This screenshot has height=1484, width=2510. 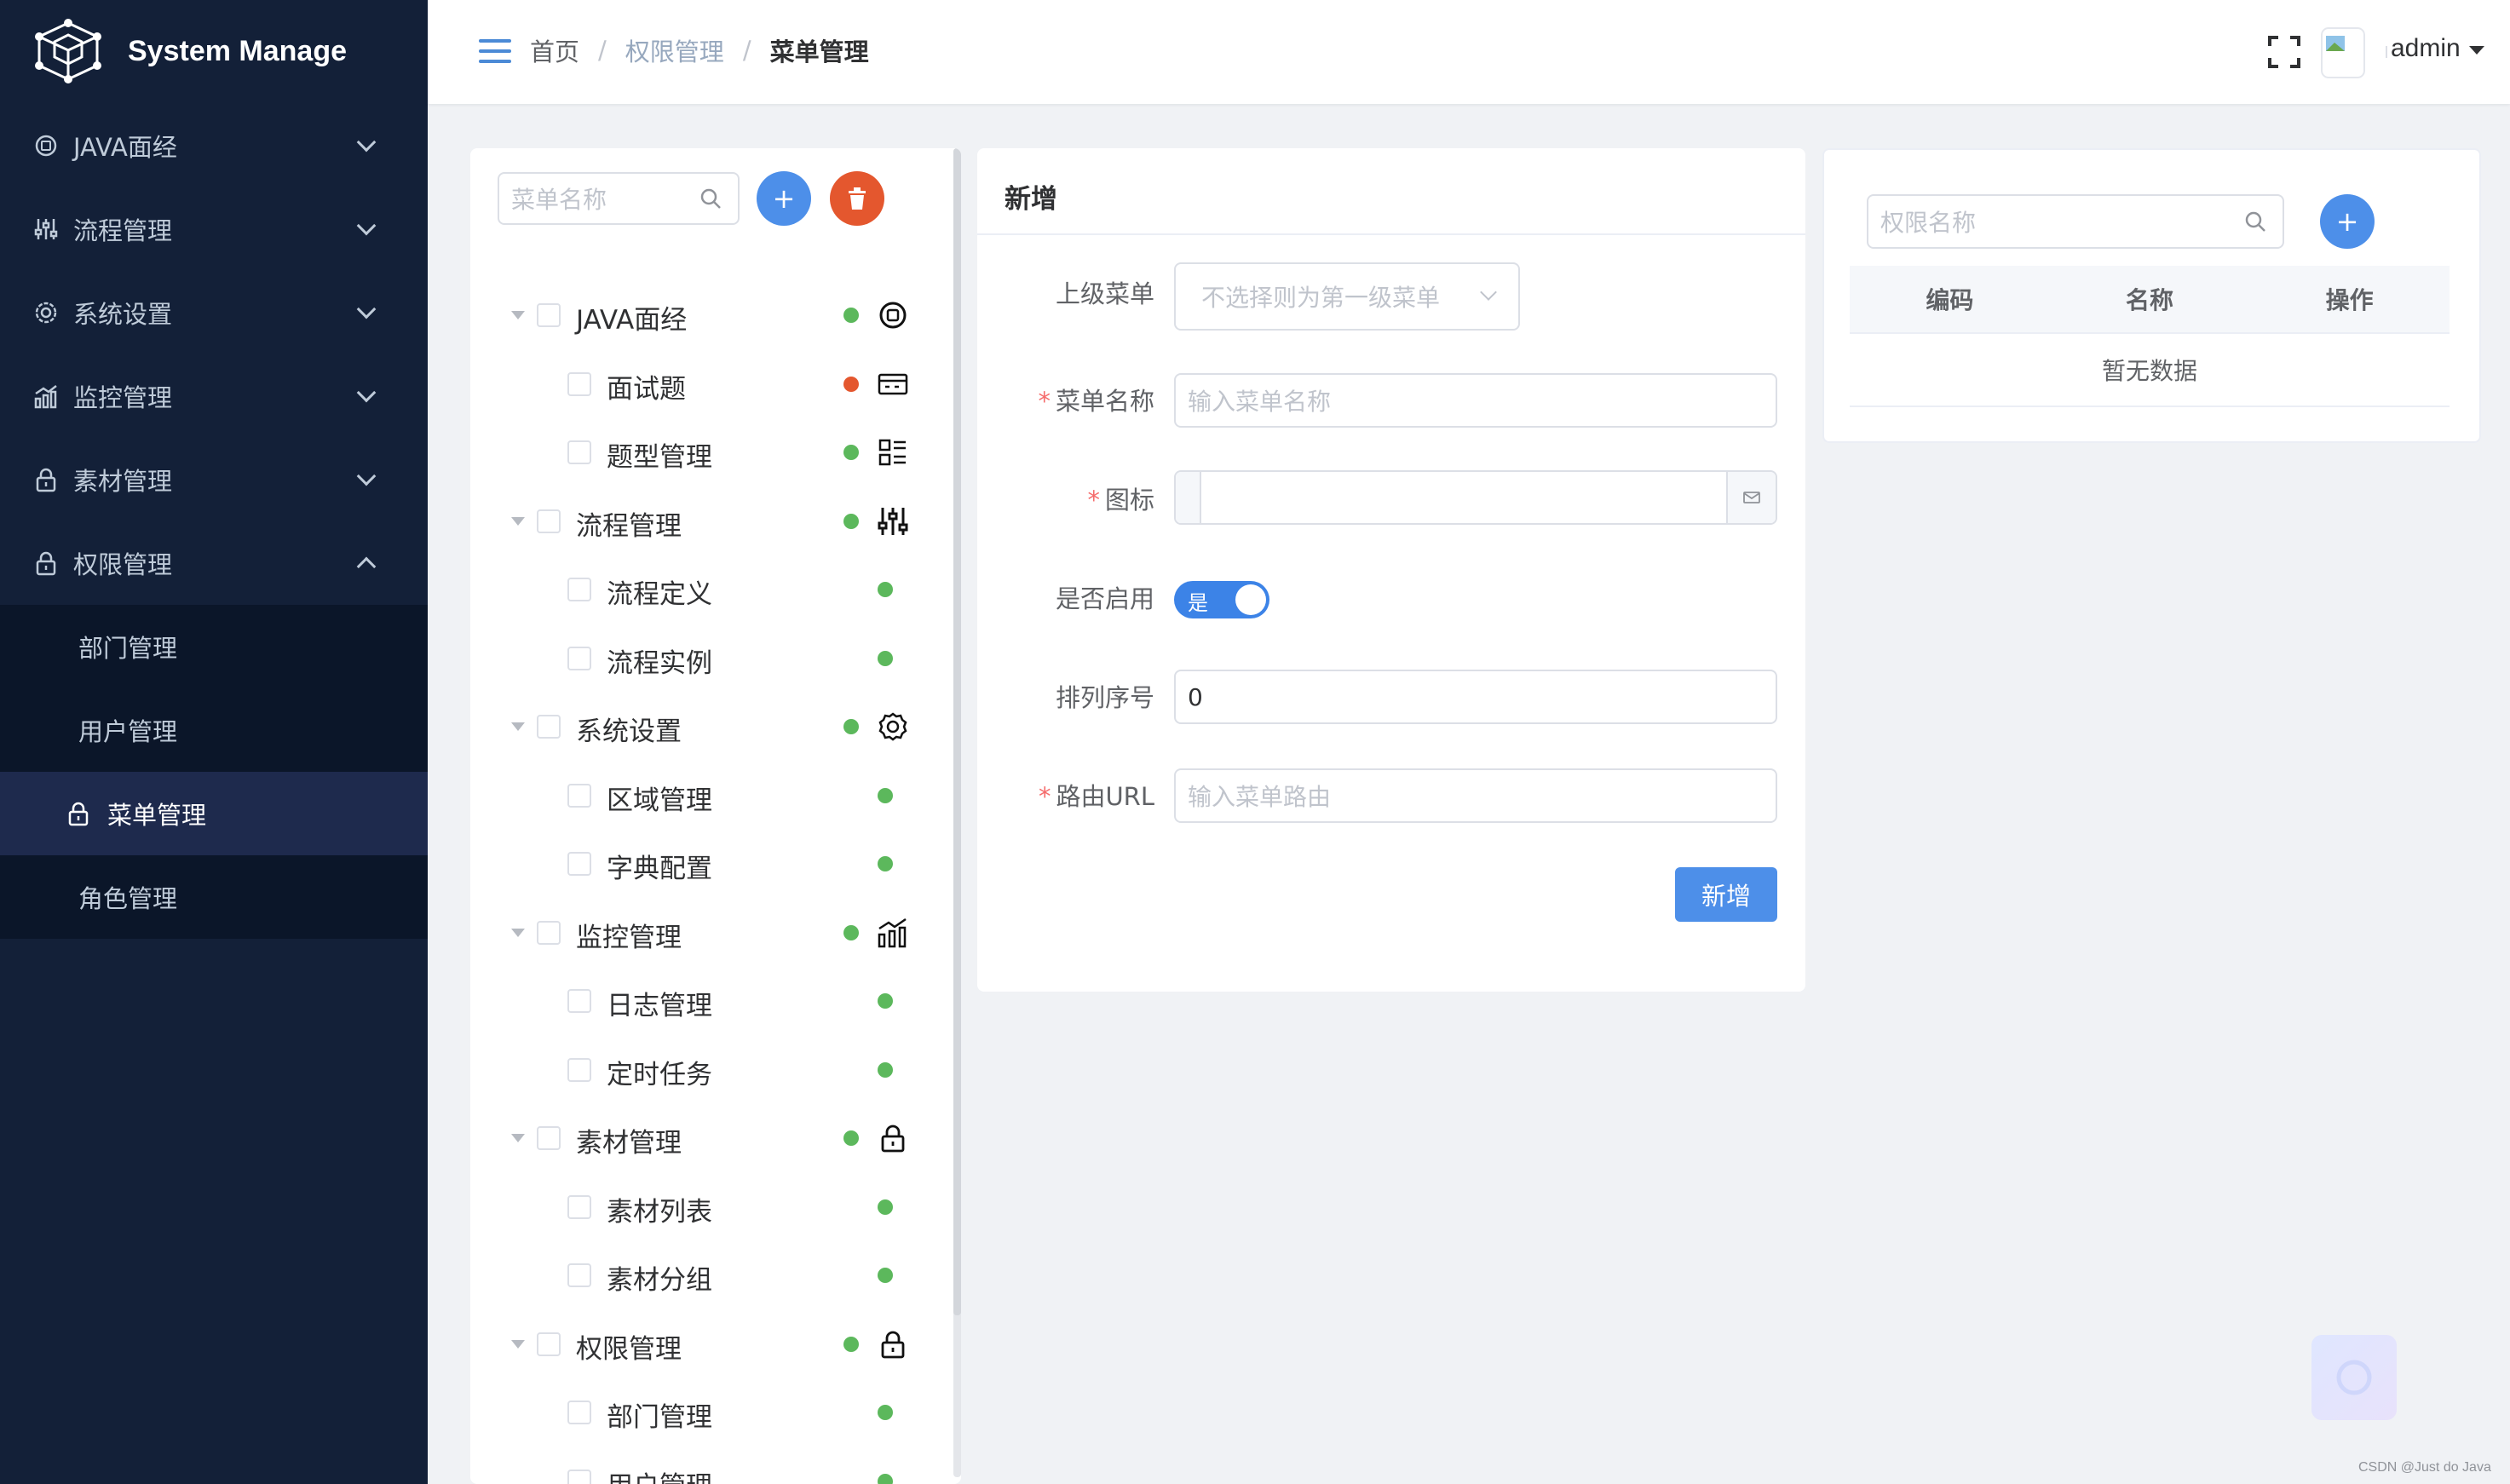 What do you see at coordinates (957, 812) in the screenshot?
I see `tree-scrollbar` at bounding box center [957, 812].